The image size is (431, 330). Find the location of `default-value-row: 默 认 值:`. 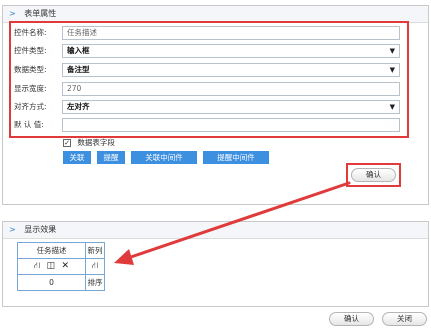

default-value-row: 默 认 值: is located at coordinates (207, 125).